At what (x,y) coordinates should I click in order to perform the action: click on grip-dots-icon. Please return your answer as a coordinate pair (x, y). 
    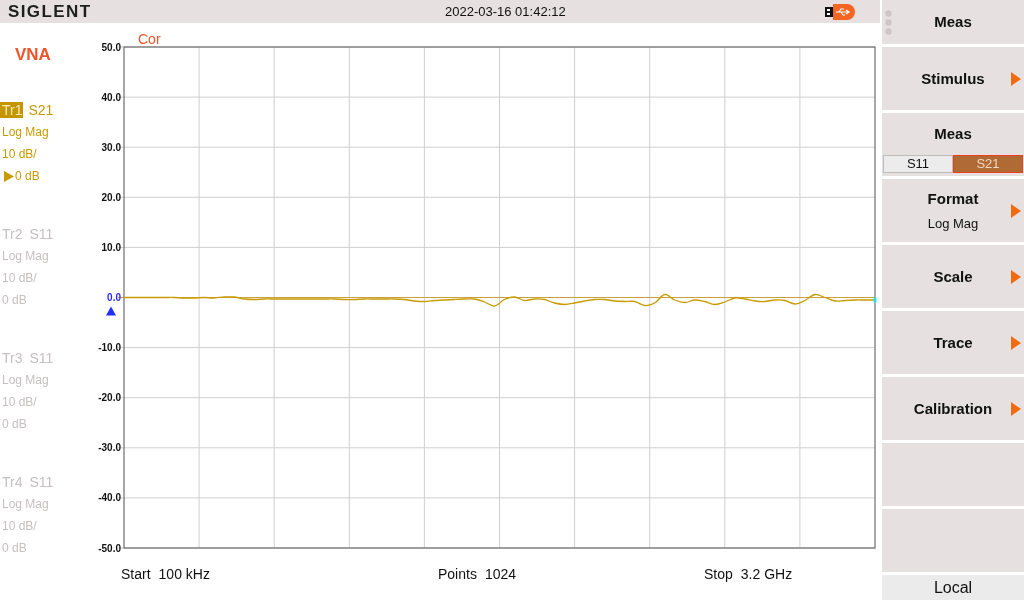
    Looking at the image, I should click on (888, 22).